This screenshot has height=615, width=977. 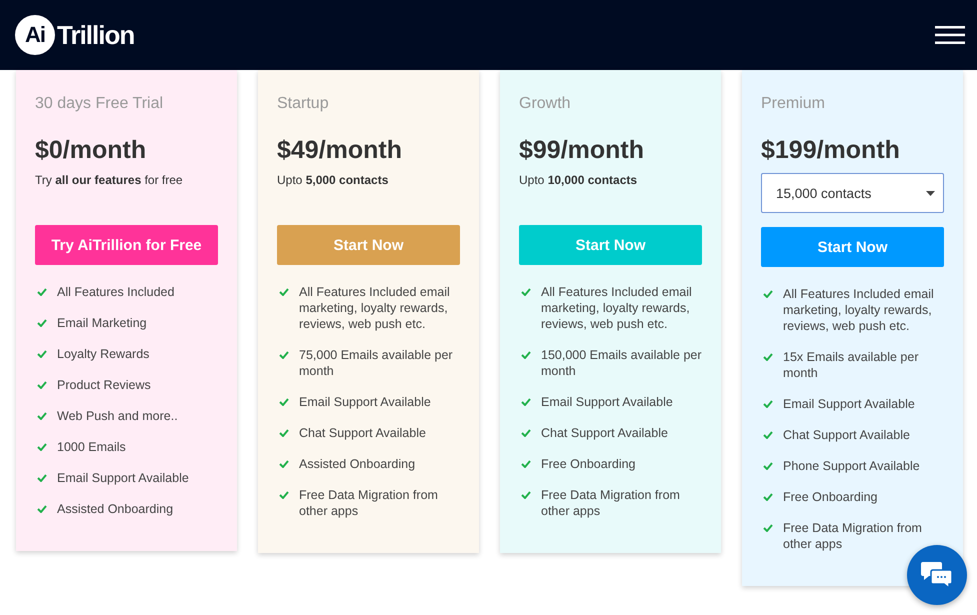 I want to click on feature-text: Phone Support Available, so click(x=851, y=466).